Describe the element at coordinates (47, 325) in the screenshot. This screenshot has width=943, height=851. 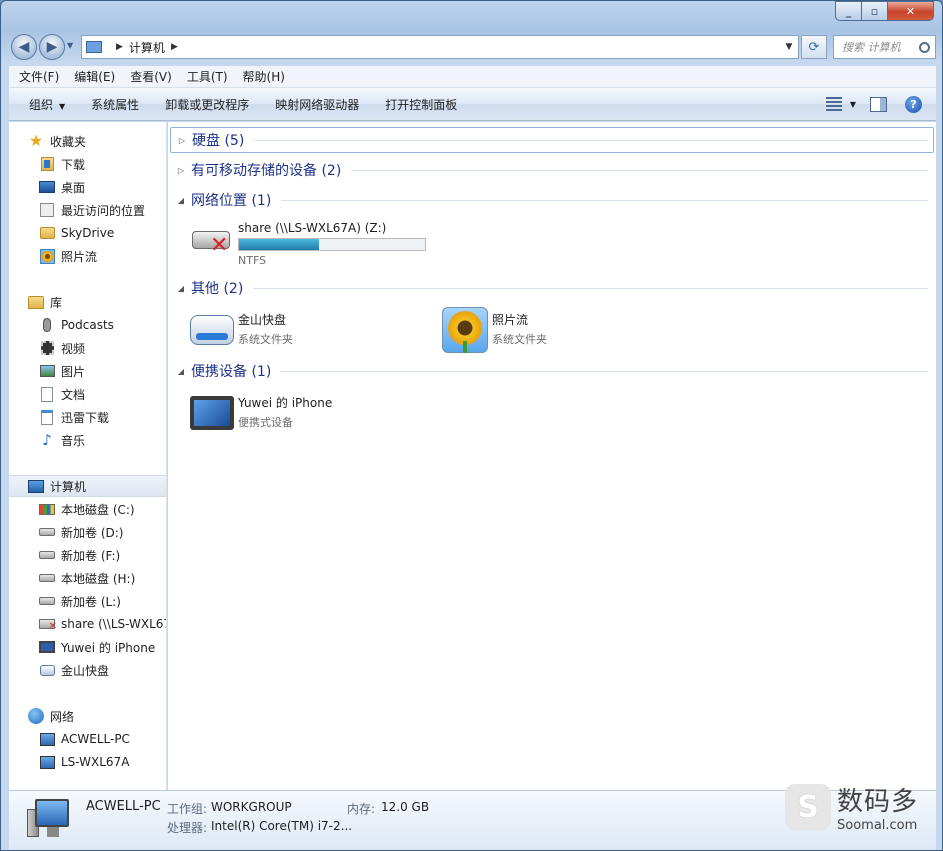
I see `microphone-icon` at that location.